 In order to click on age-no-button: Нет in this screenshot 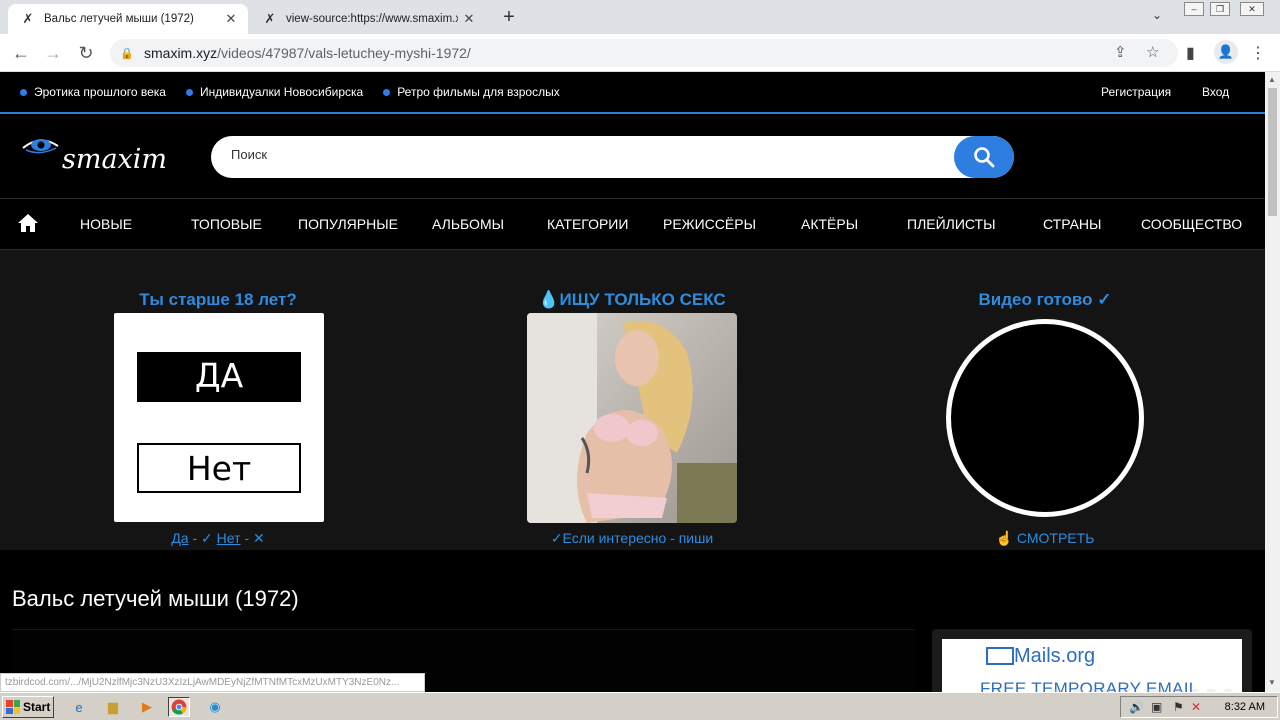, I will do `click(219, 468)`.